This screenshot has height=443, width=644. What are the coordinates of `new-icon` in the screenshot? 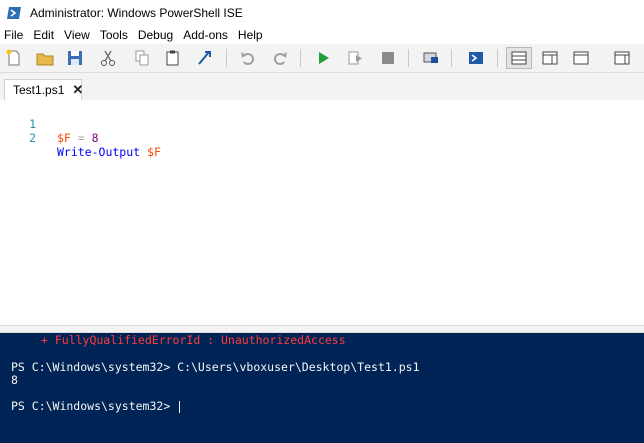 It's located at (13, 57).